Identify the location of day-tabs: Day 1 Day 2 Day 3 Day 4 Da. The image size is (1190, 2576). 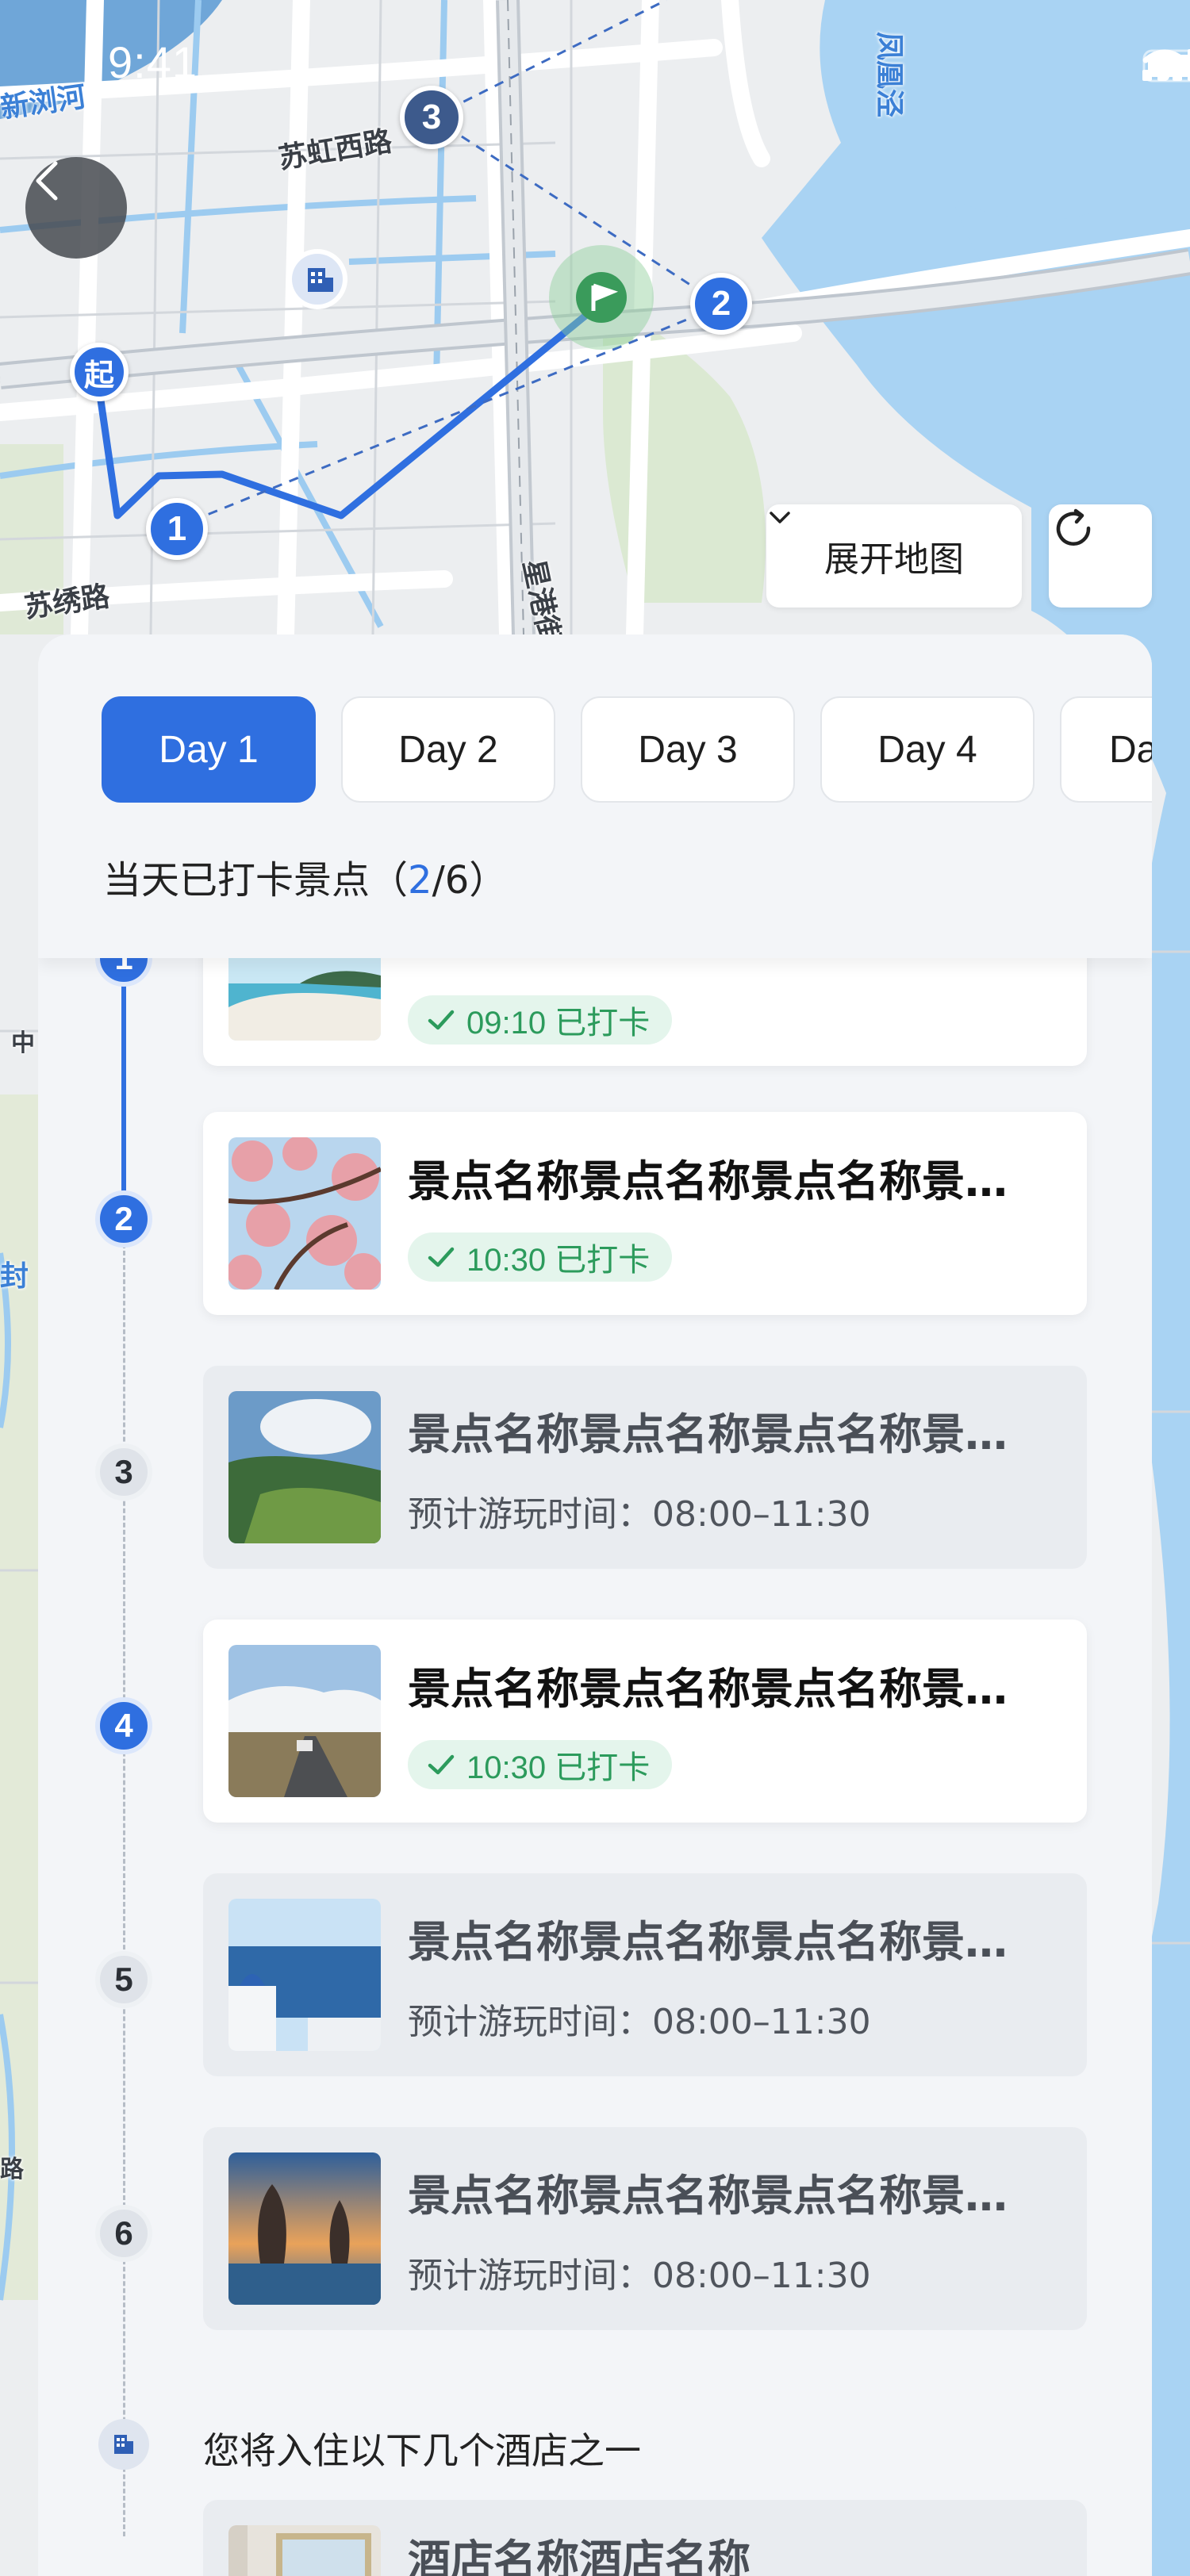
(627, 750).